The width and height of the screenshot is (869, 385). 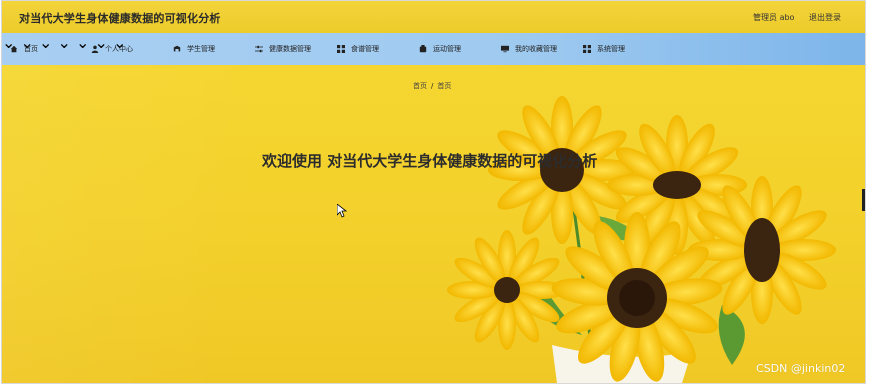 What do you see at coordinates (505, 49) in the screenshot?
I see `monitor-icon` at bounding box center [505, 49].